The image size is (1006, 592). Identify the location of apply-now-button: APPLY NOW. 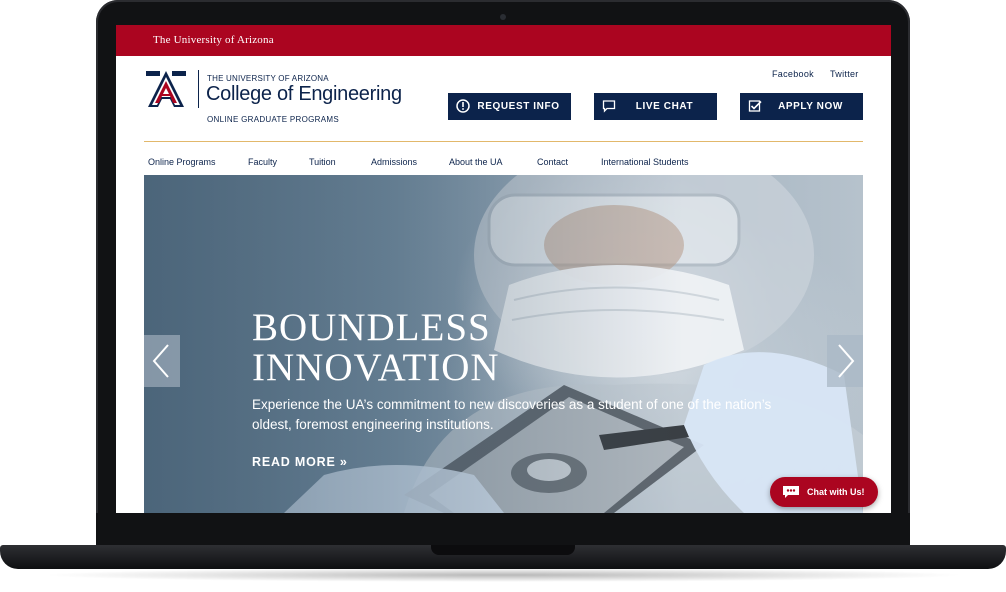
(801, 106).